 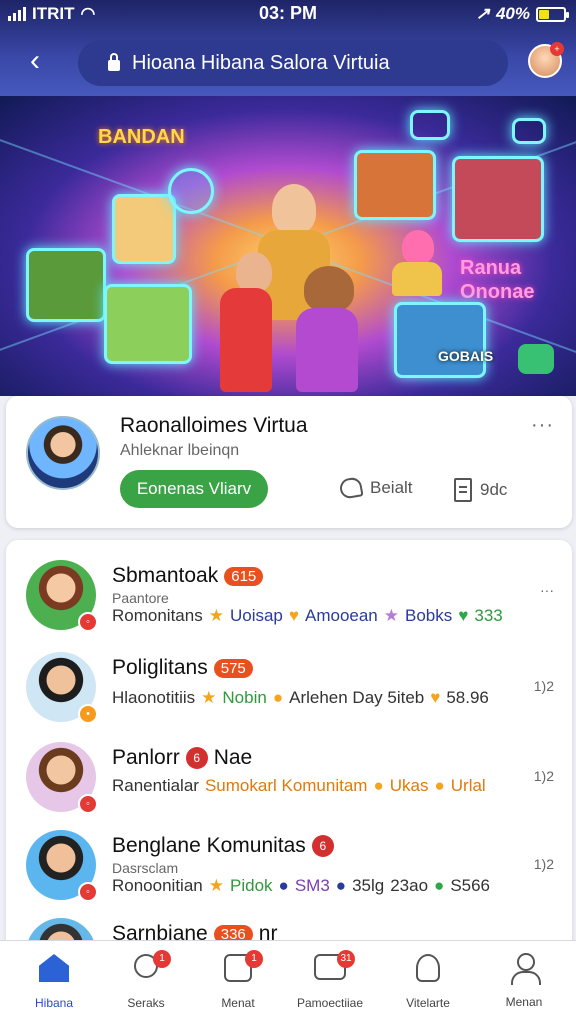 I want to click on user-icon, so click(x=524, y=970).